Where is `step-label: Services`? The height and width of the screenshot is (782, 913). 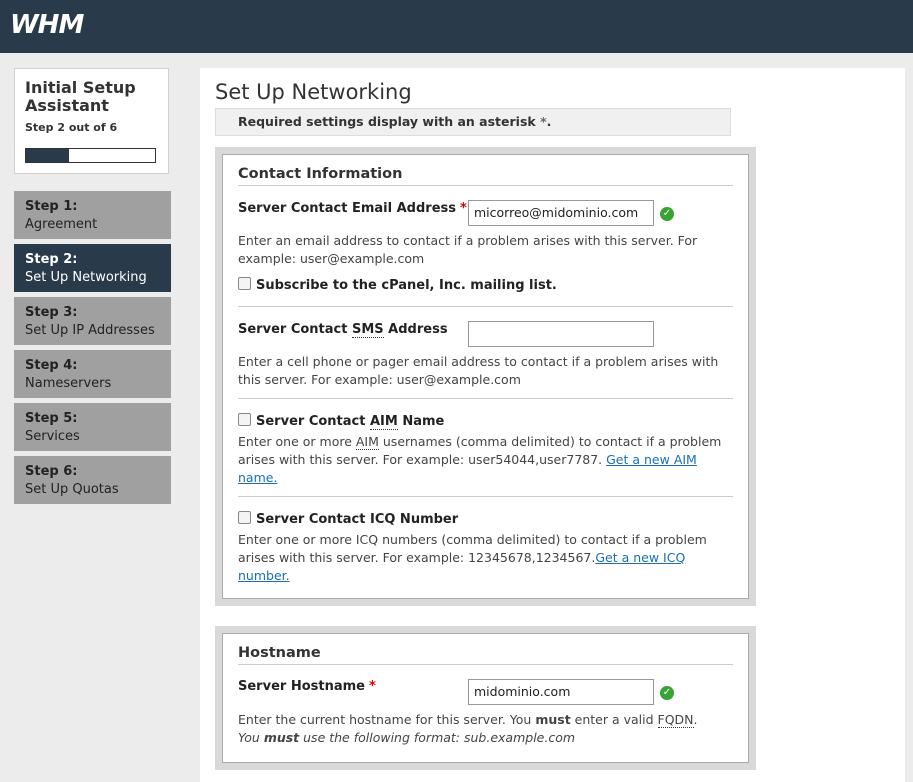 step-label: Services is located at coordinates (52, 436).